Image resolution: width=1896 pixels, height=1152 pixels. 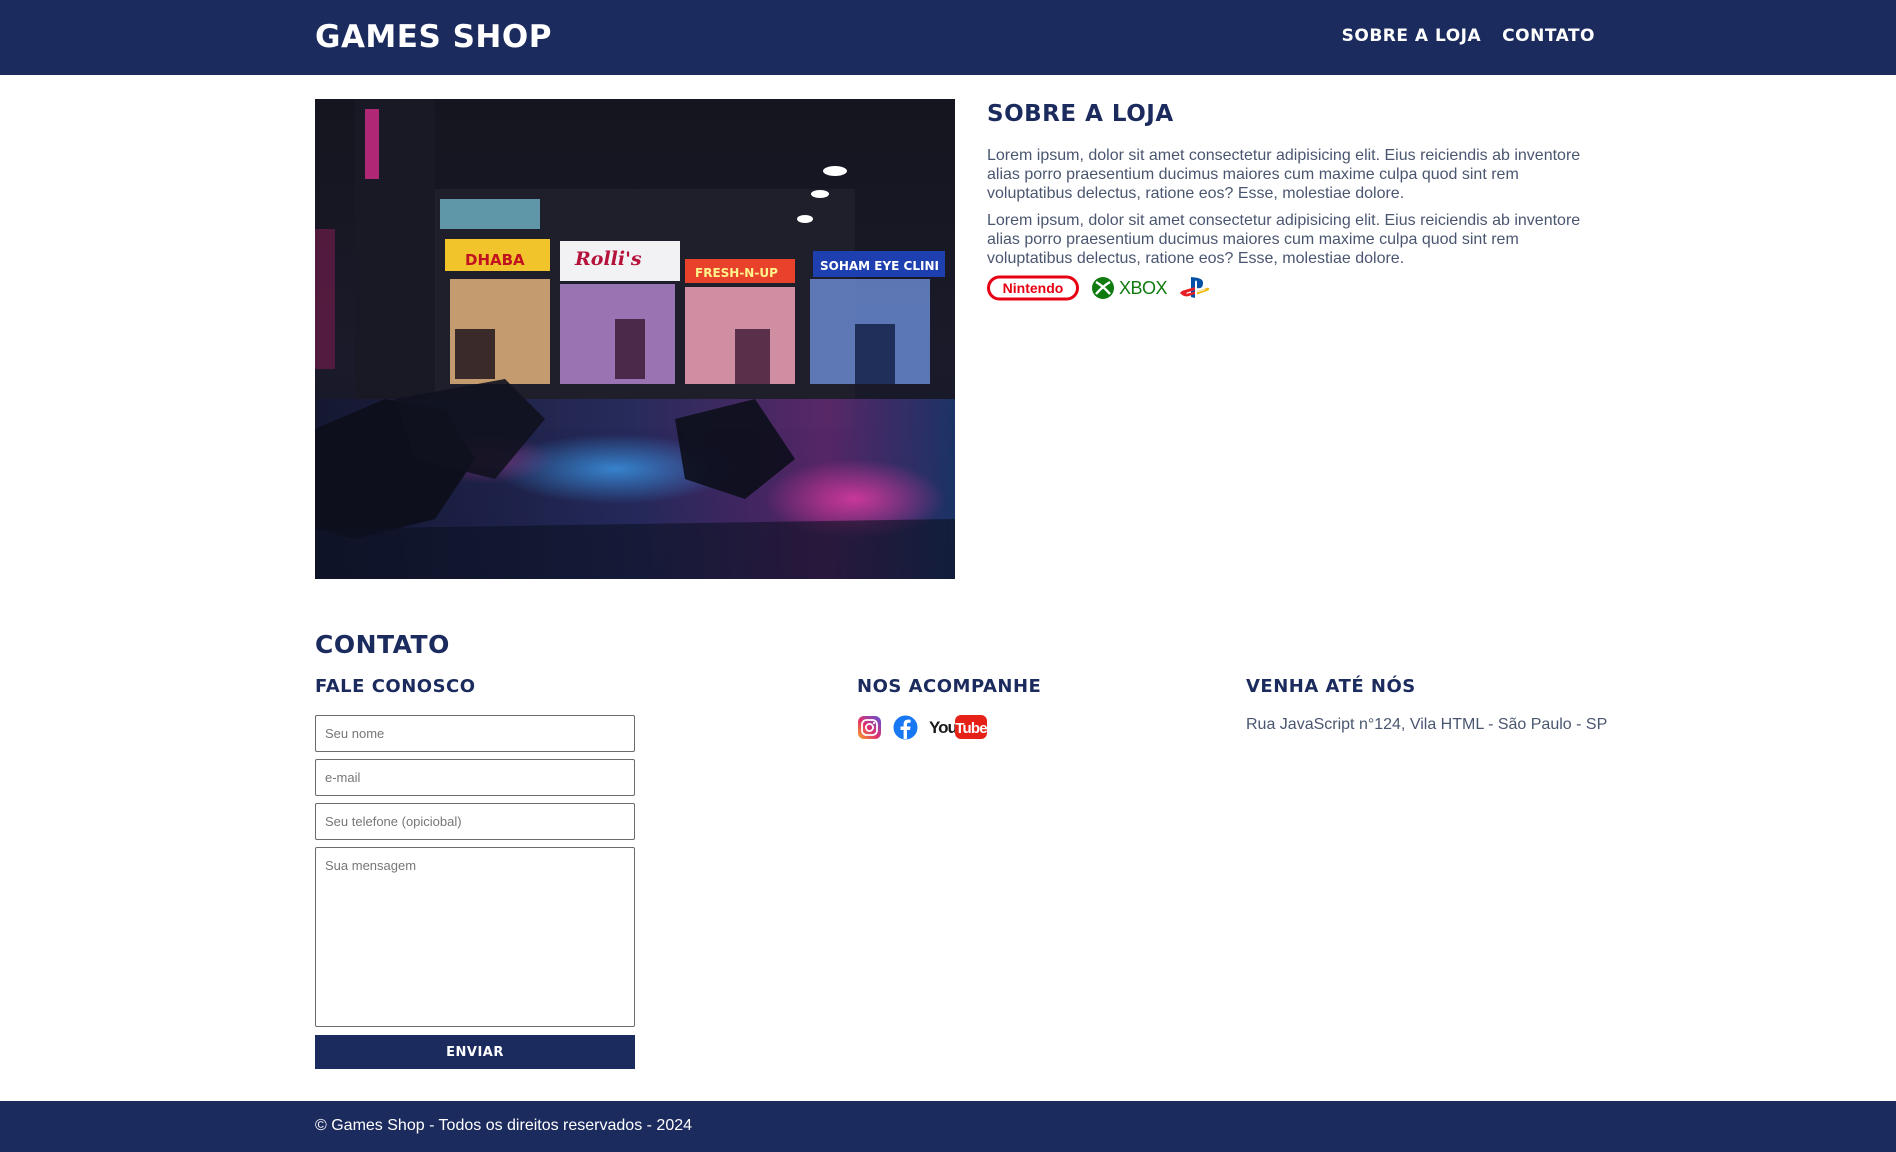 What do you see at coordinates (382, 644) in the screenshot?
I see `contact-title: CONTATO` at bounding box center [382, 644].